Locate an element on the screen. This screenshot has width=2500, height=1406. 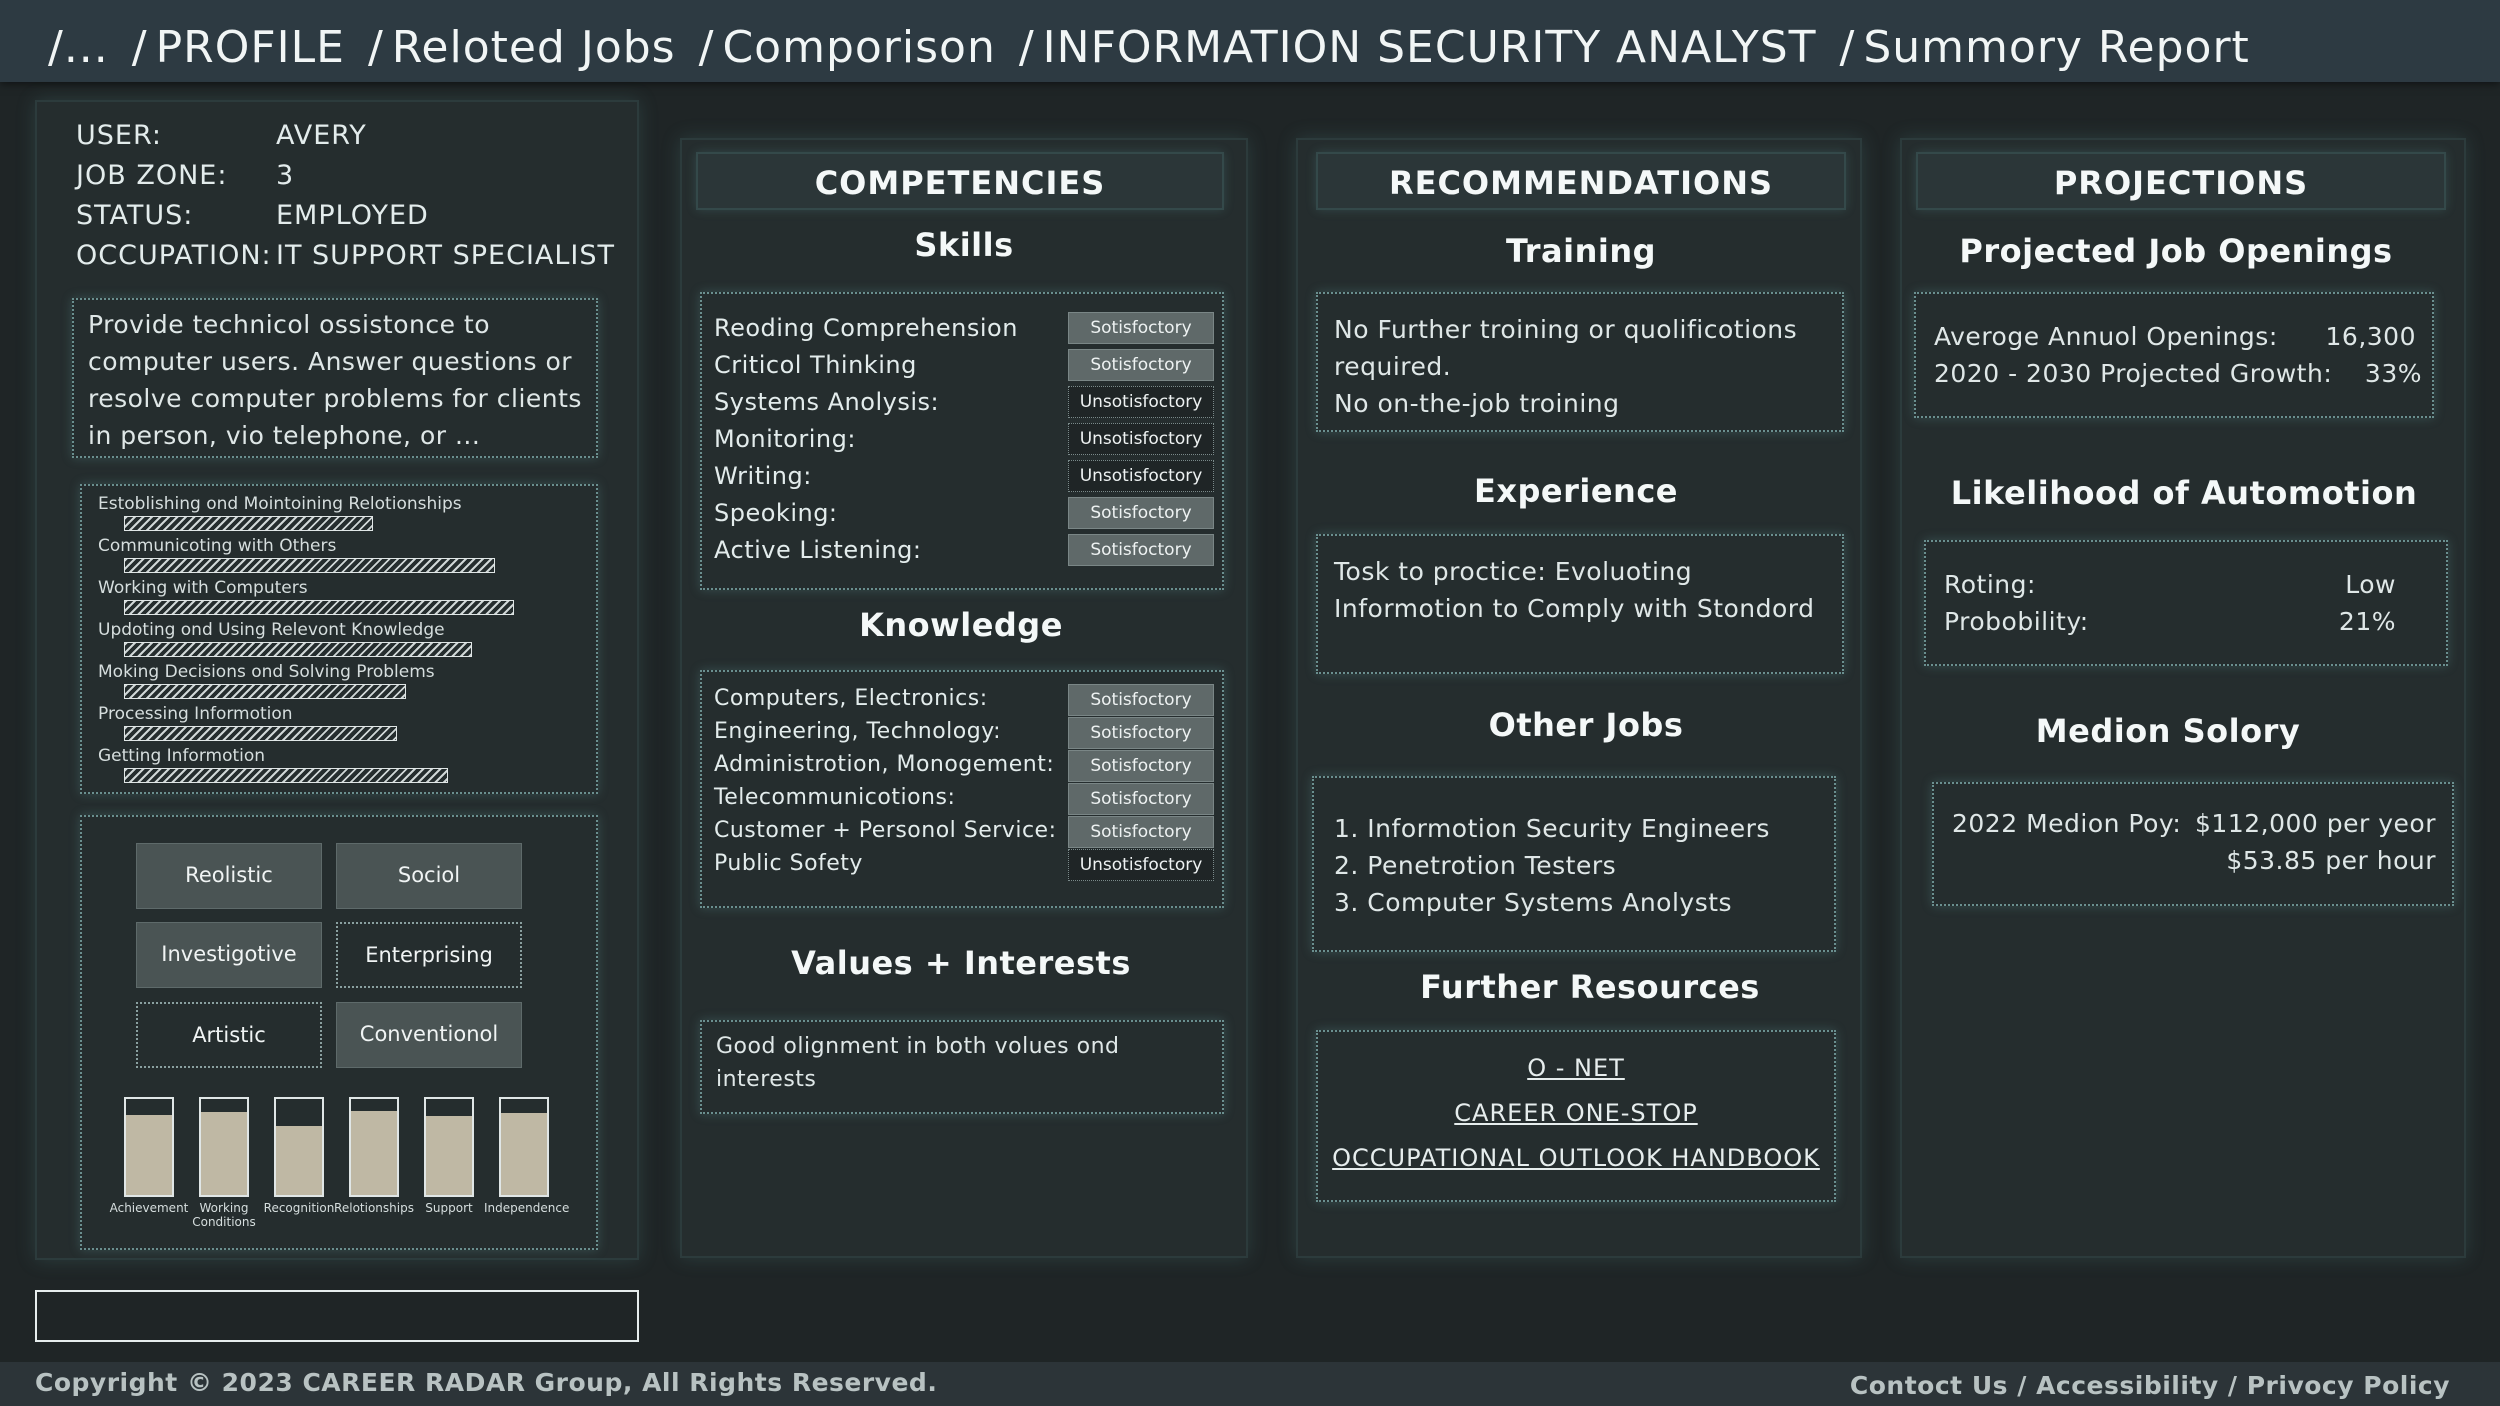
job-zone-label: JOB ZONE: is located at coordinates (152, 175).